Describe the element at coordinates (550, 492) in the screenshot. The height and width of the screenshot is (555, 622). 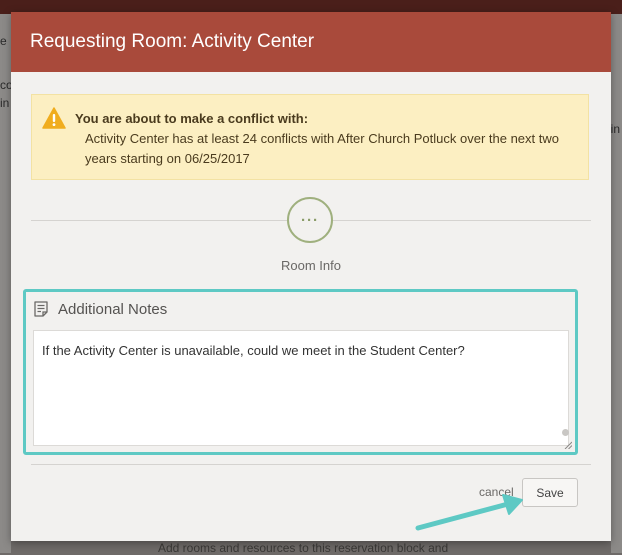
I see `save-button: Save` at that location.